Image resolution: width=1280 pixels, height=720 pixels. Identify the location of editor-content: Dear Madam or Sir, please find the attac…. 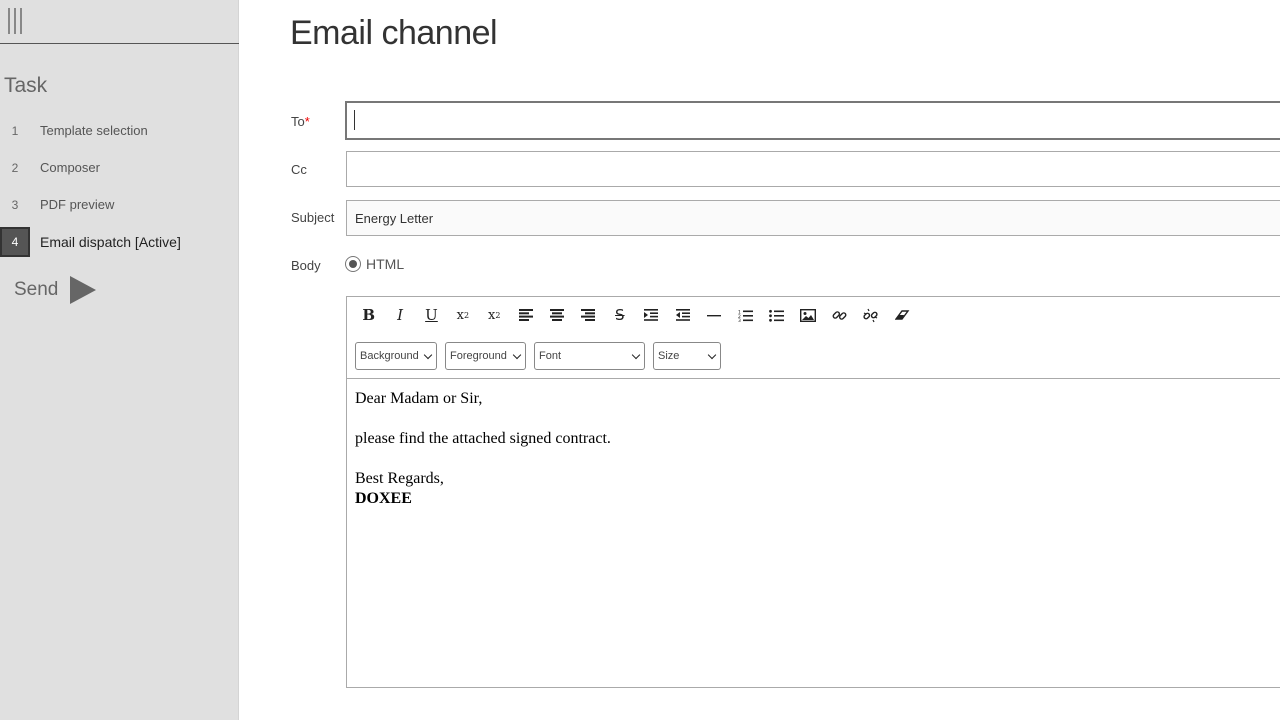
(483, 449).